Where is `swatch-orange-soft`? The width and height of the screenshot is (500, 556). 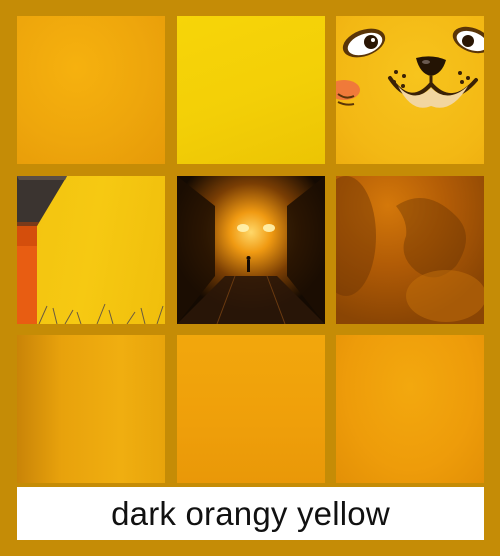 swatch-orange-soft is located at coordinates (410, 409).